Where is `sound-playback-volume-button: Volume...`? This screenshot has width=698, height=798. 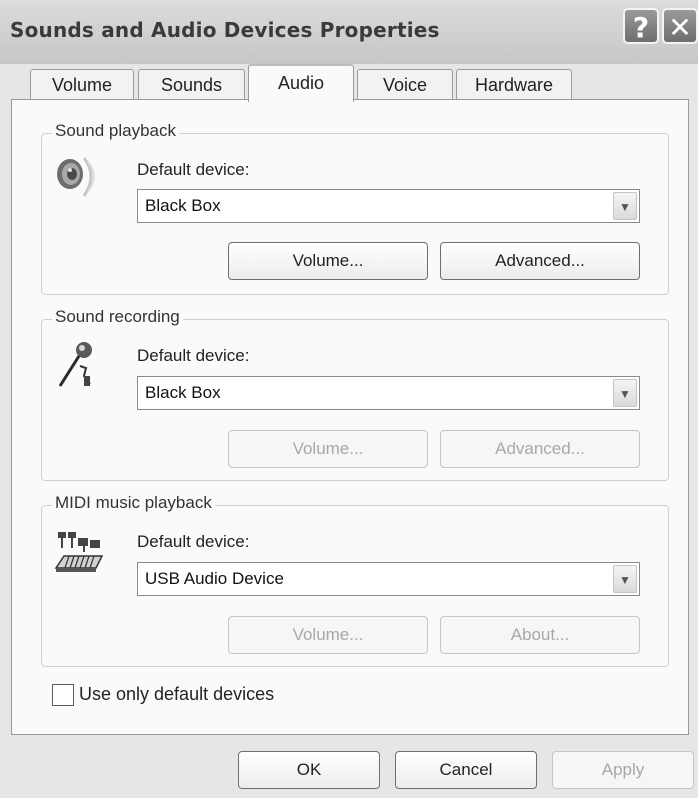
sound-playback-volume-button: Volume... is located at coordinates (328, 261).